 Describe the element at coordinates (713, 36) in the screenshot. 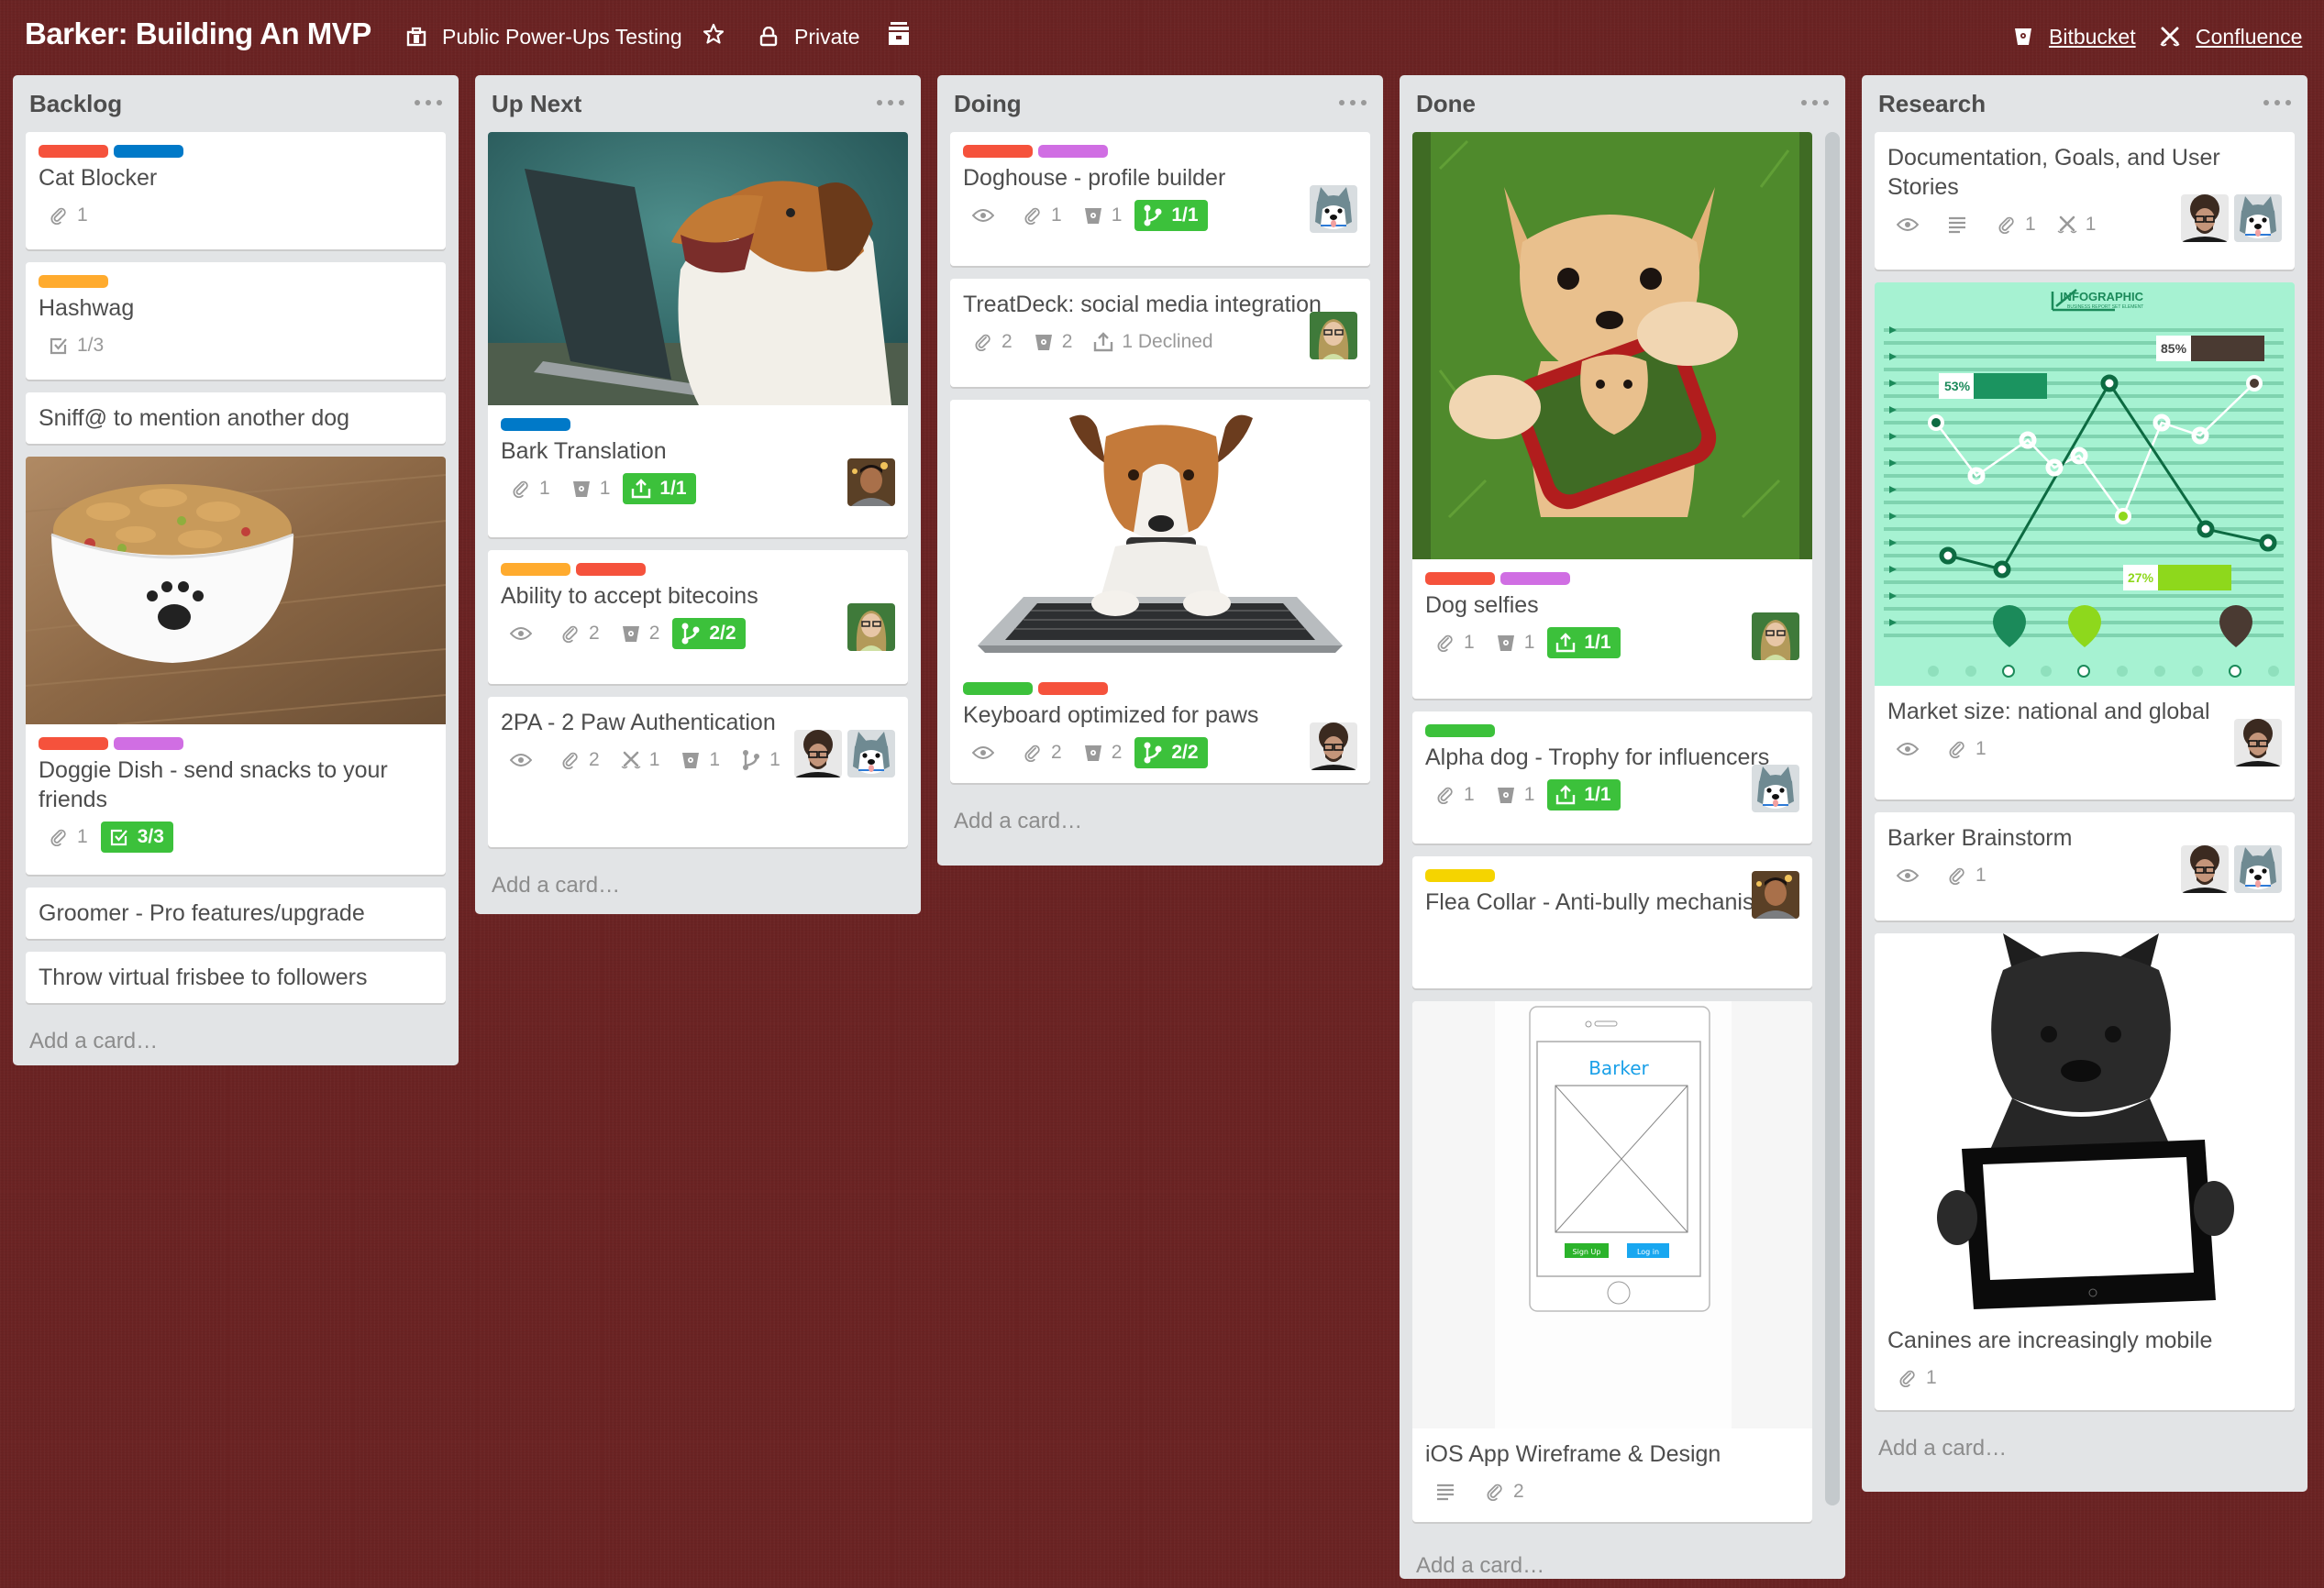

I see `star-button` at that location.